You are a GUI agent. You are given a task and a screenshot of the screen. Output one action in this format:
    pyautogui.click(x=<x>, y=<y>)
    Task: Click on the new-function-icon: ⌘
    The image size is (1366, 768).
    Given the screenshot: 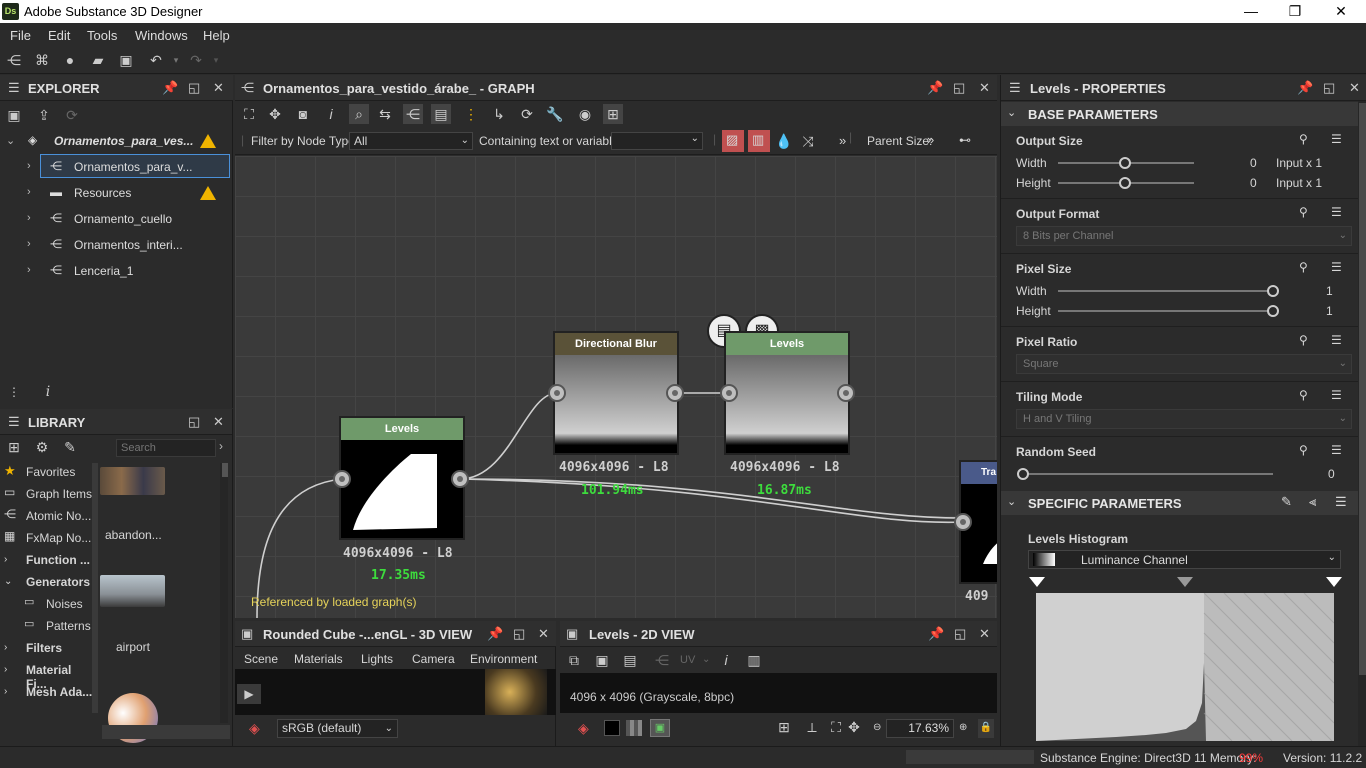 What is the action you would take?
    pyautogui.click(x=42, y=60)
    